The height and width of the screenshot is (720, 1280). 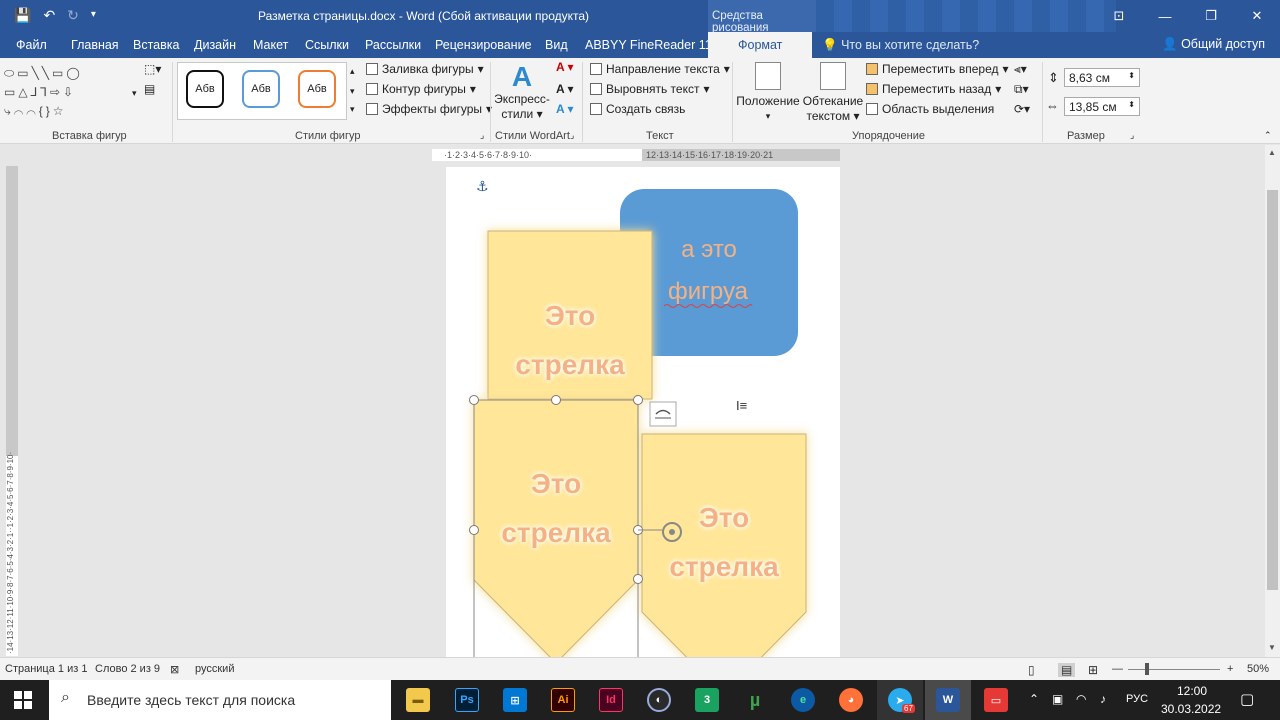 What do you see at coordinates (1247, 699) in the screenshot?
I see `notifications-icon: ▢` at bounding box center [1247, 699].